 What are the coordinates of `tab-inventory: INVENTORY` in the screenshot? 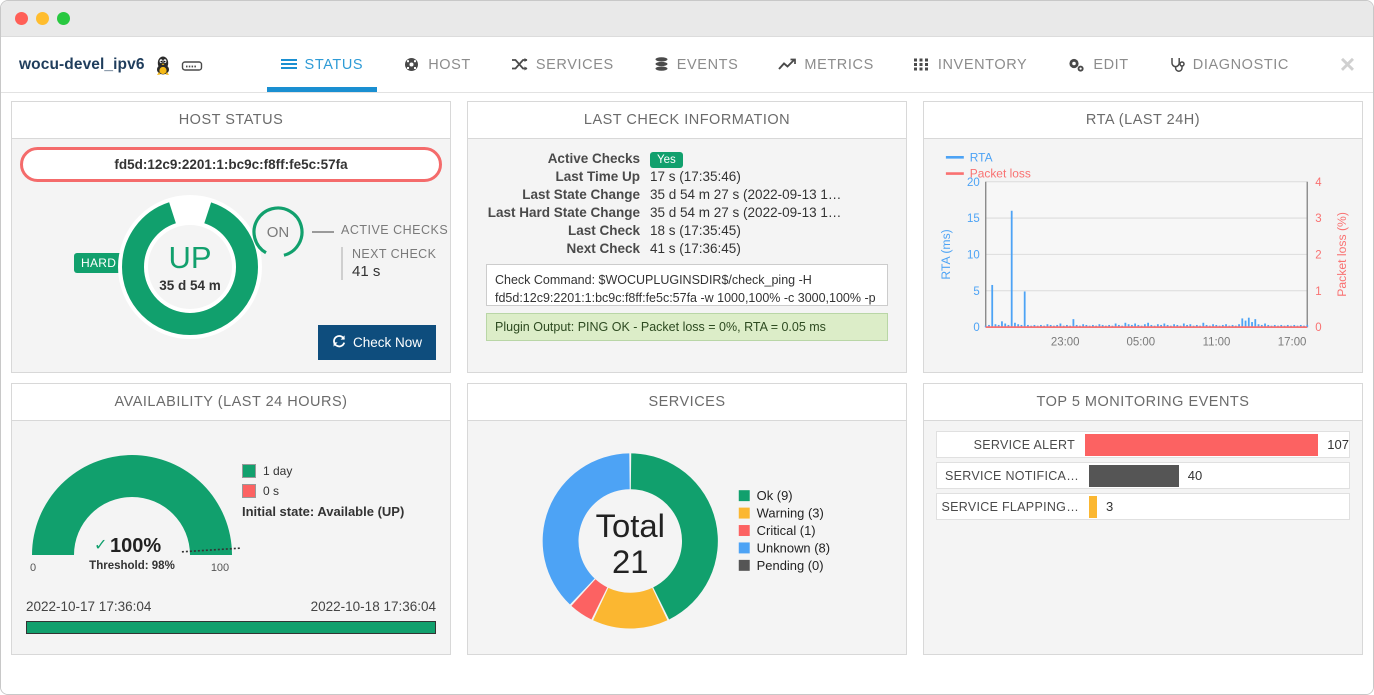 It's located at (970, 64).